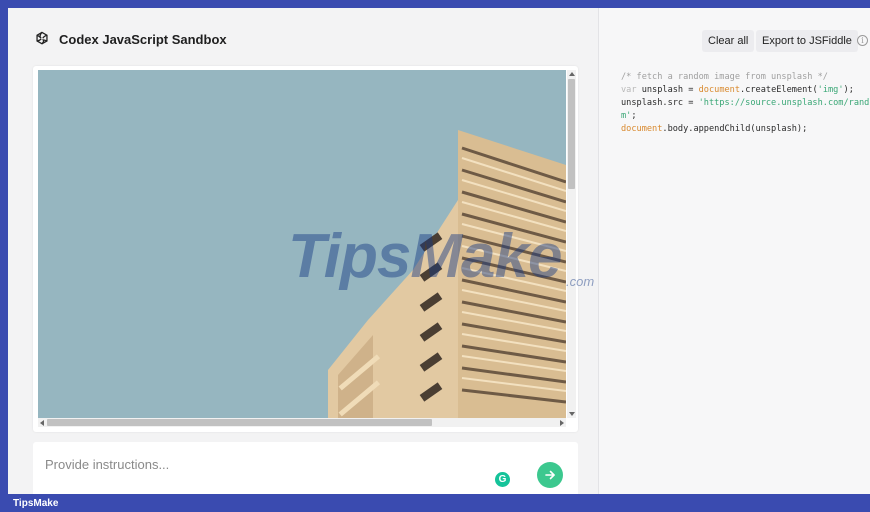  I want to click on vertical-scroll-thumb, so click(571, 134).